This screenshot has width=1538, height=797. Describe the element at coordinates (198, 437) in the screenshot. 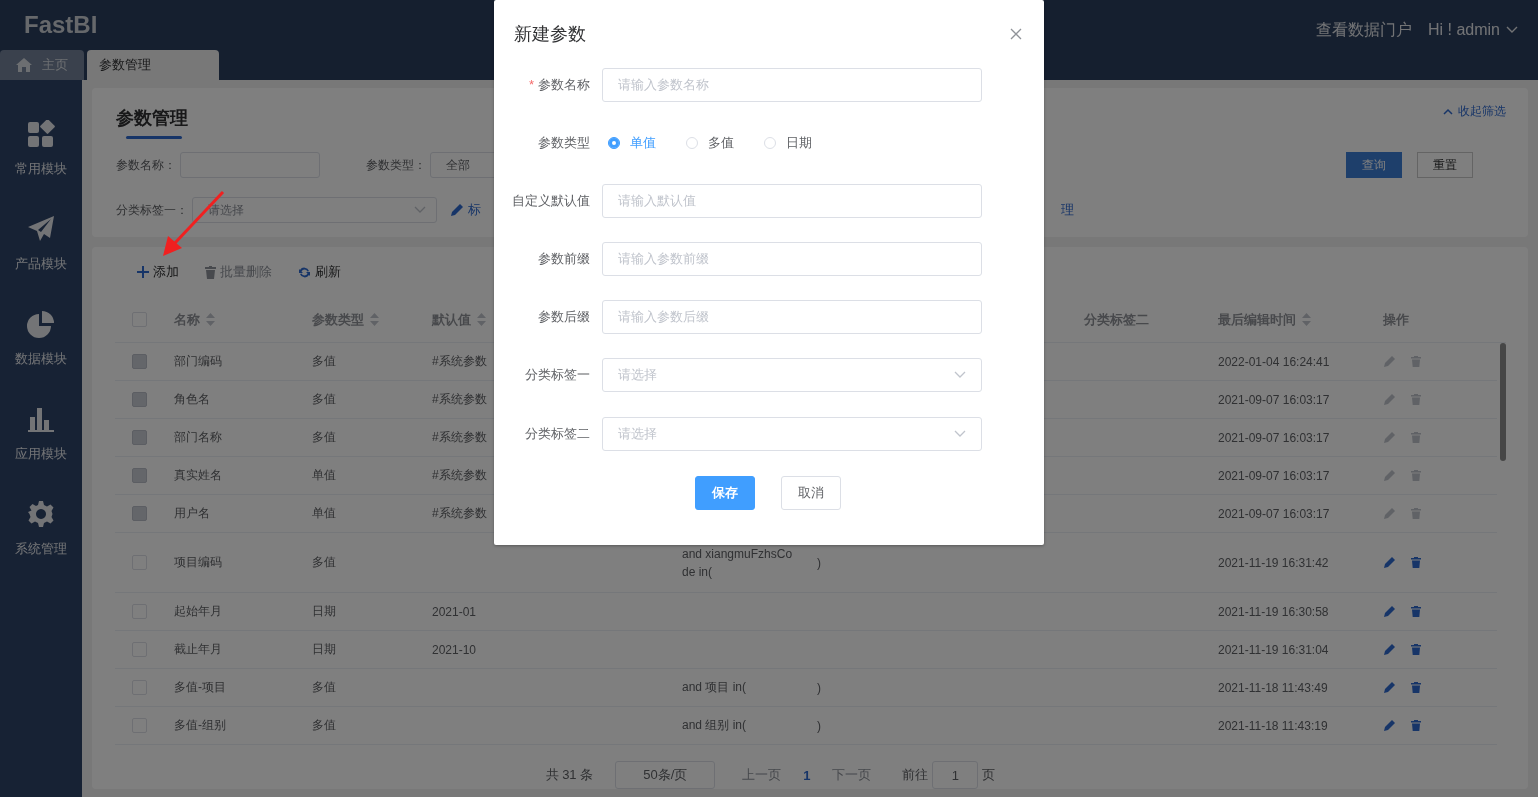

I see `table-cell: 部门名称` at that location.